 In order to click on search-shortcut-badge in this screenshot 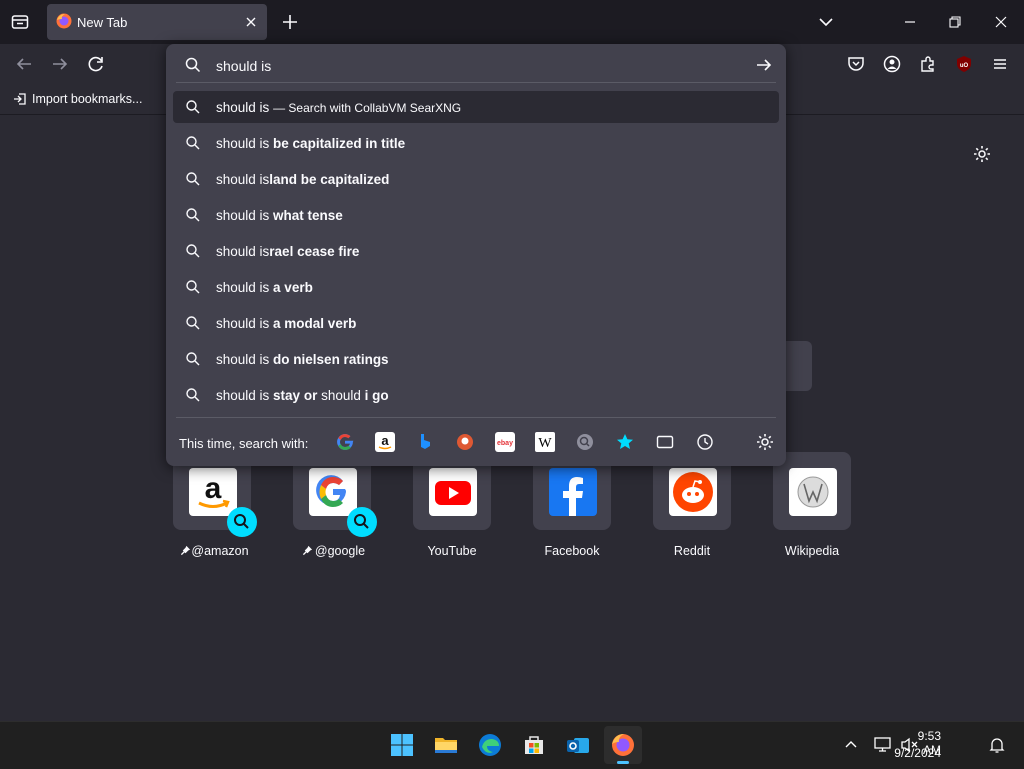, I will do `click(242, 522)`.